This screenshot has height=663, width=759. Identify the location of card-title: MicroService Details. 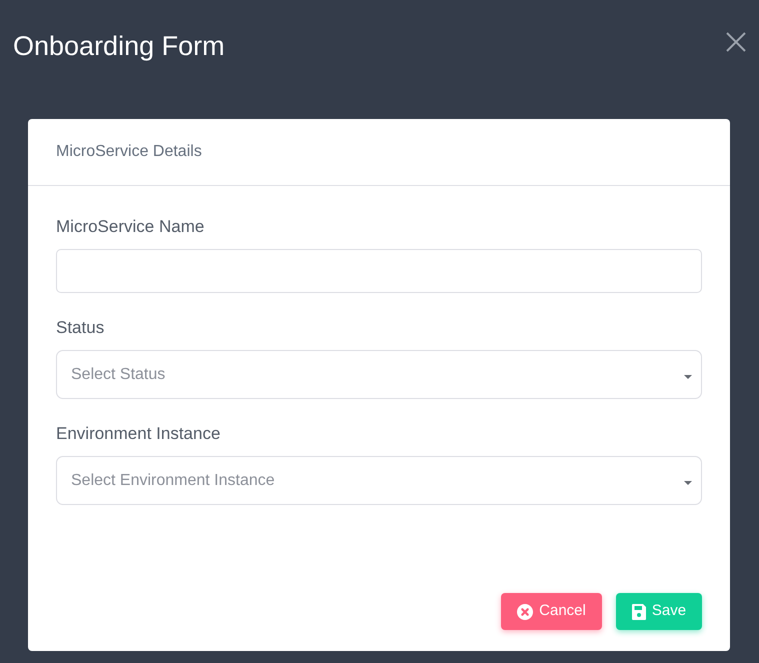
(129, 152).